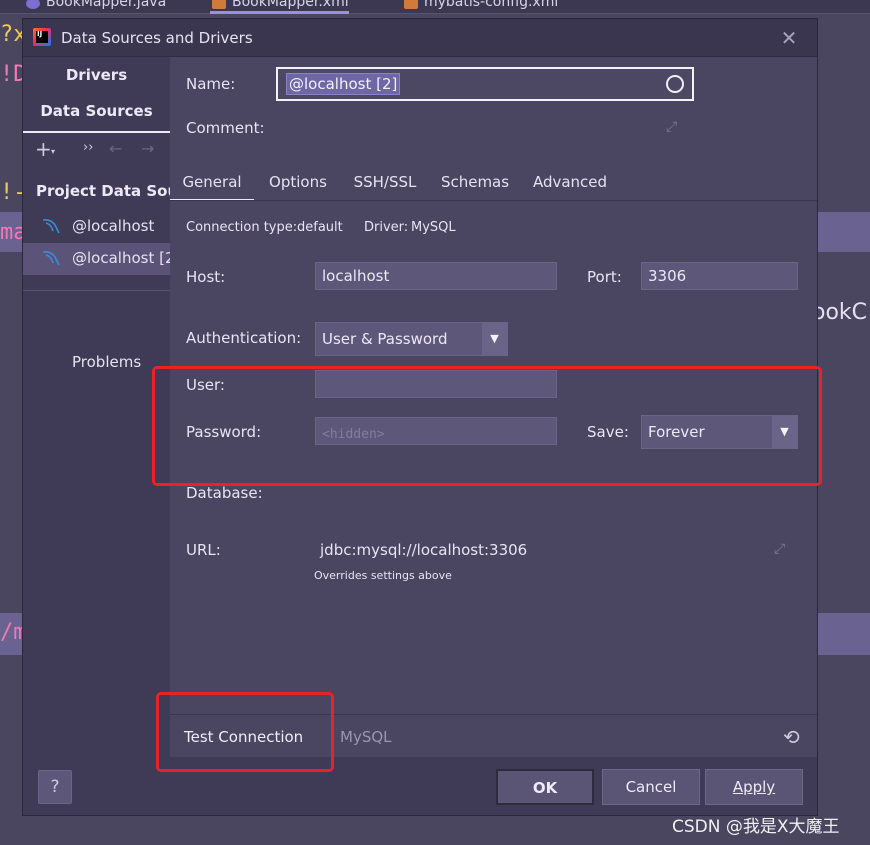 This screenshot has width=870, height=845. What do you see at coordinates (385, 184) in the screenshot?
I see `tab-ssh-ssl: SSH/SSL` at bounding box center [385, 184].